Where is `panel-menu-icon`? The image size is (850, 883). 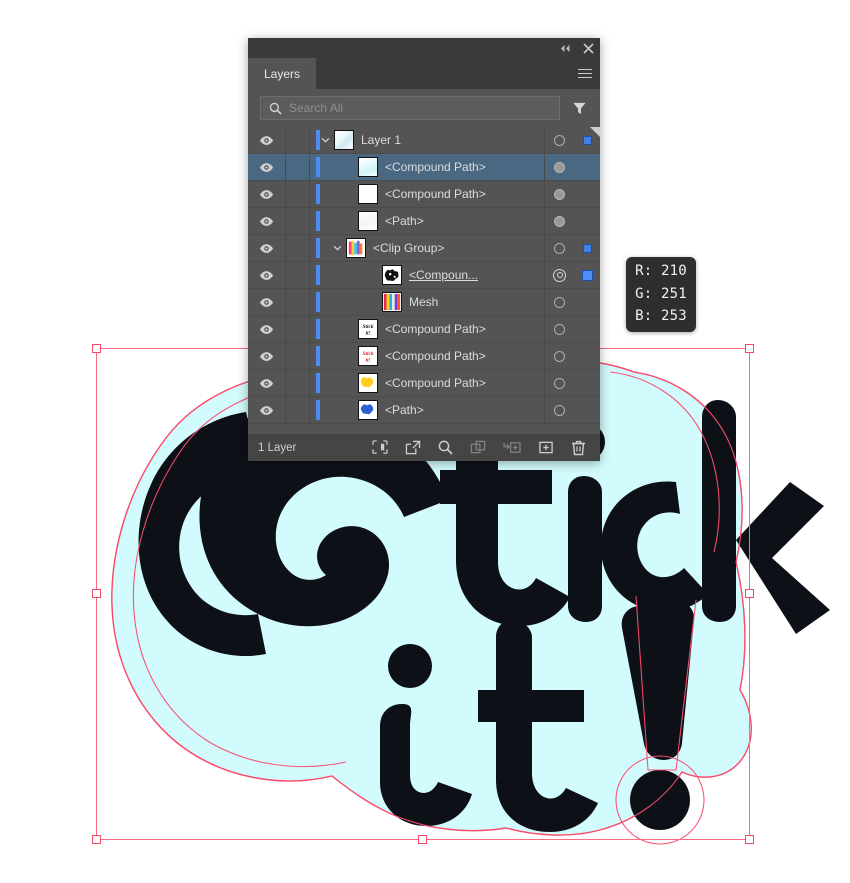
panel-menu-icon is located at coordinates (585, 73).